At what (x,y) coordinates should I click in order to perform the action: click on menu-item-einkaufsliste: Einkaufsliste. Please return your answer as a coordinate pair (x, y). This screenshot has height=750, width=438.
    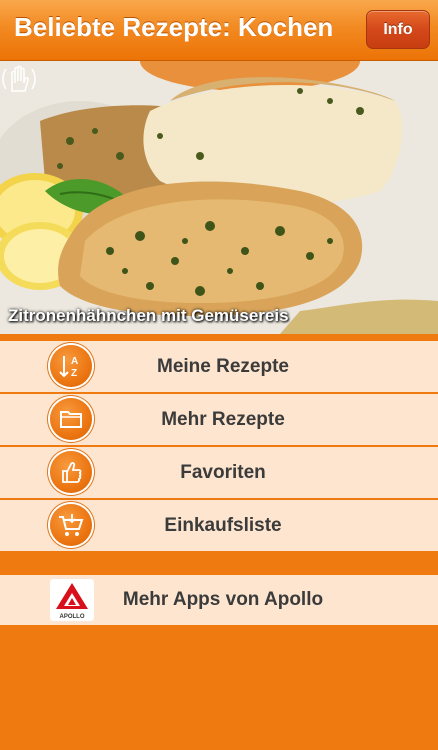
    Looking at the image, I should click on (219, 525).